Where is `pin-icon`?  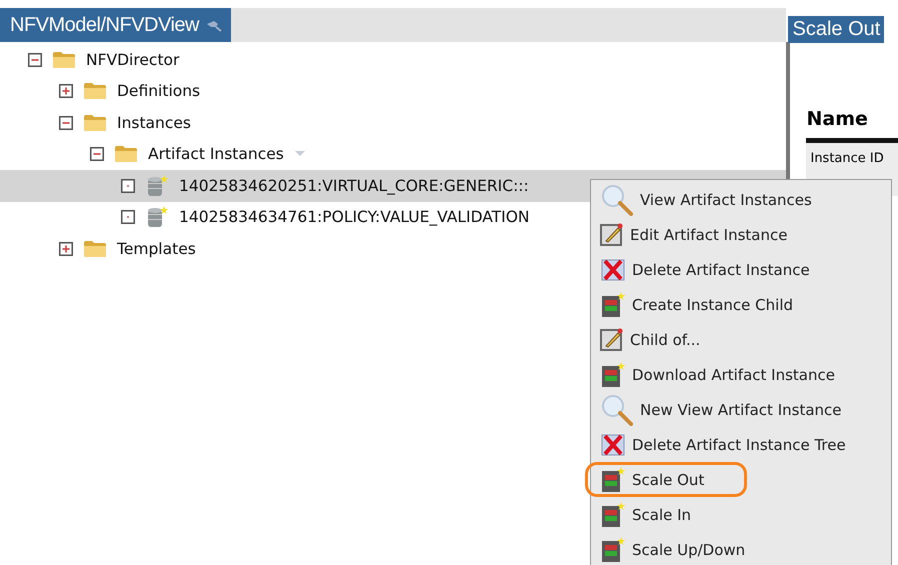
pin-icon is located at coordinates (213, 25).